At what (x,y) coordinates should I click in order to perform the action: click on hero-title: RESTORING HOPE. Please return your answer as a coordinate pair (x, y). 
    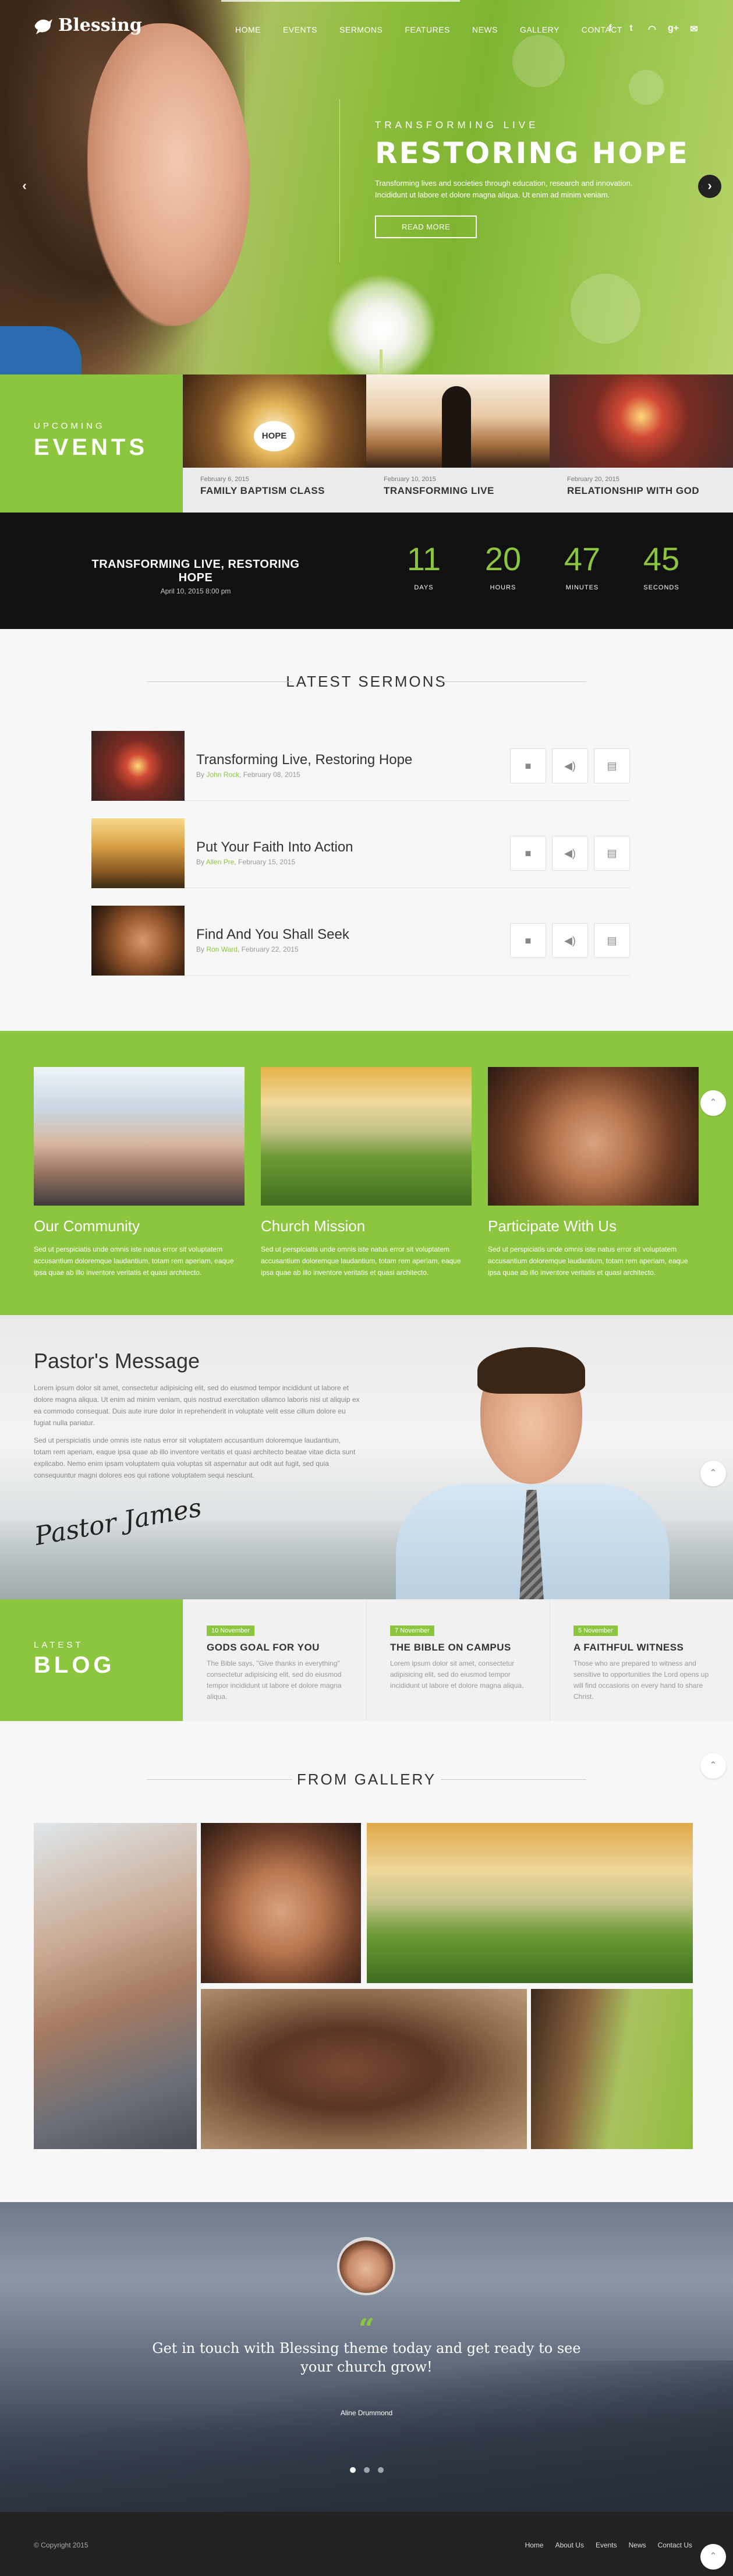
    Looking at the image, I should click on (532, 153).